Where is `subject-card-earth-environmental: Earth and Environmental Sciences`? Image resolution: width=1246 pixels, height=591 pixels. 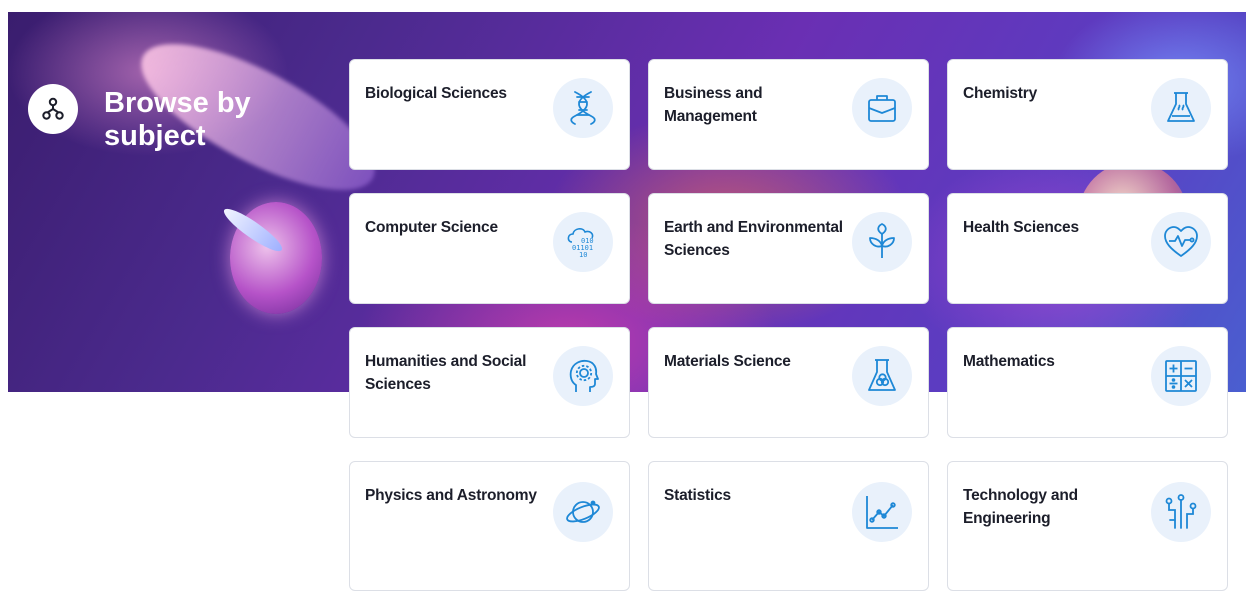 subject-card-earth-environmental: Earth and Environmental Sciences is located at coordinates (788, 248).